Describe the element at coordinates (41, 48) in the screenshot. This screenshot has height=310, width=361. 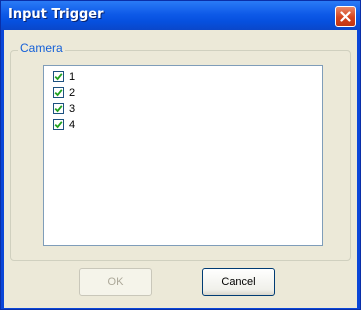
I see `camera-group-label: Camera` at that location.